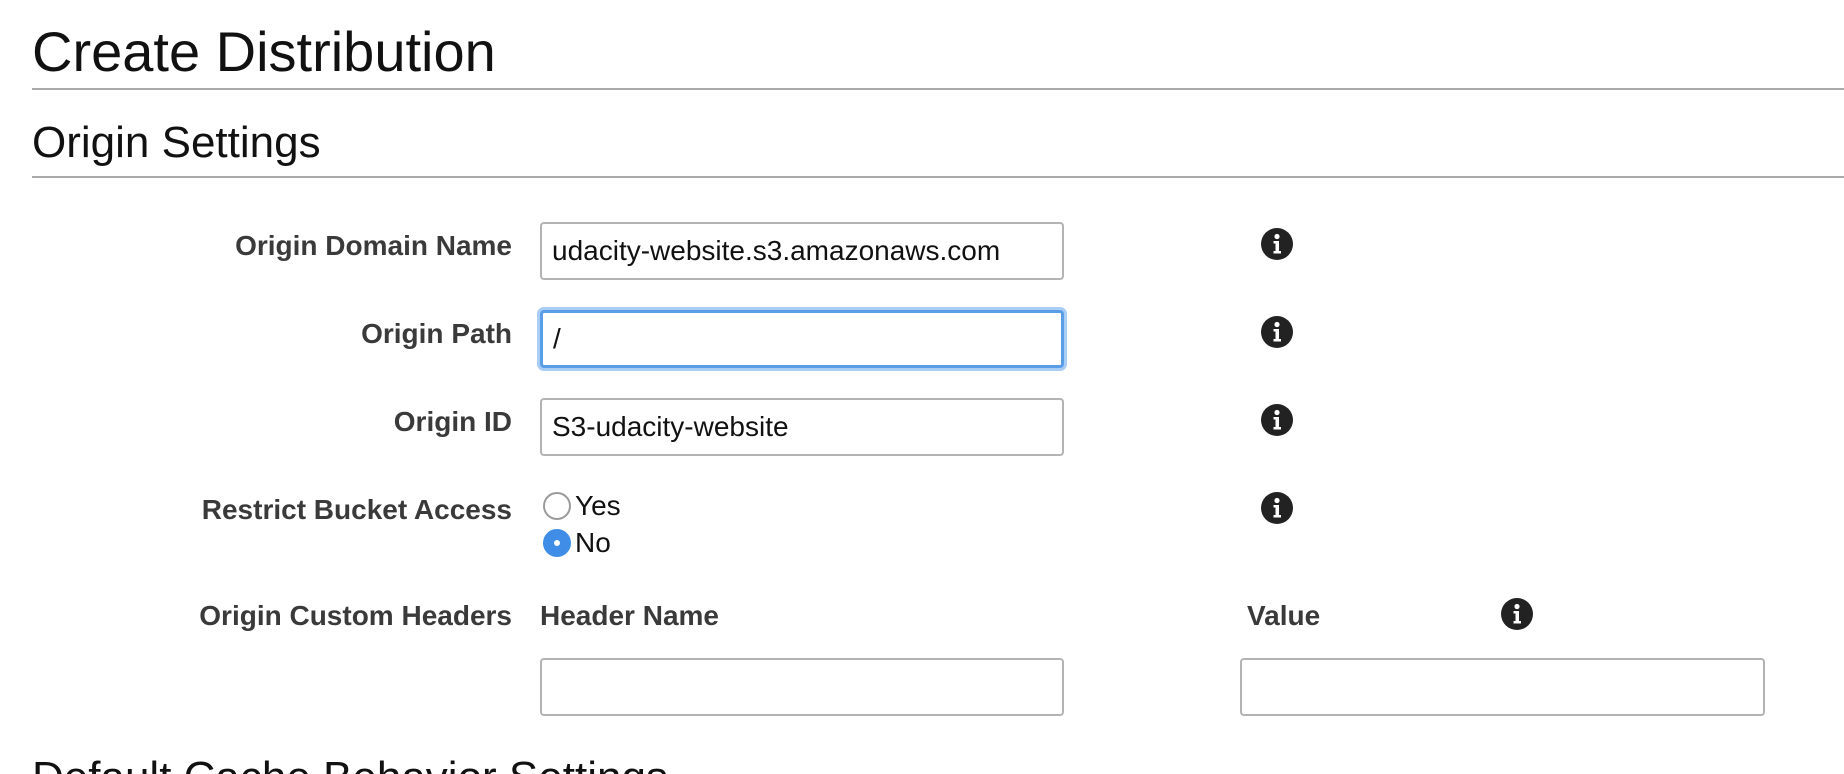 The image size is (1844, 774). Describe the element at coordinates (802, 251) in the screenshot. I see `origin-domain-name-input` at that location.